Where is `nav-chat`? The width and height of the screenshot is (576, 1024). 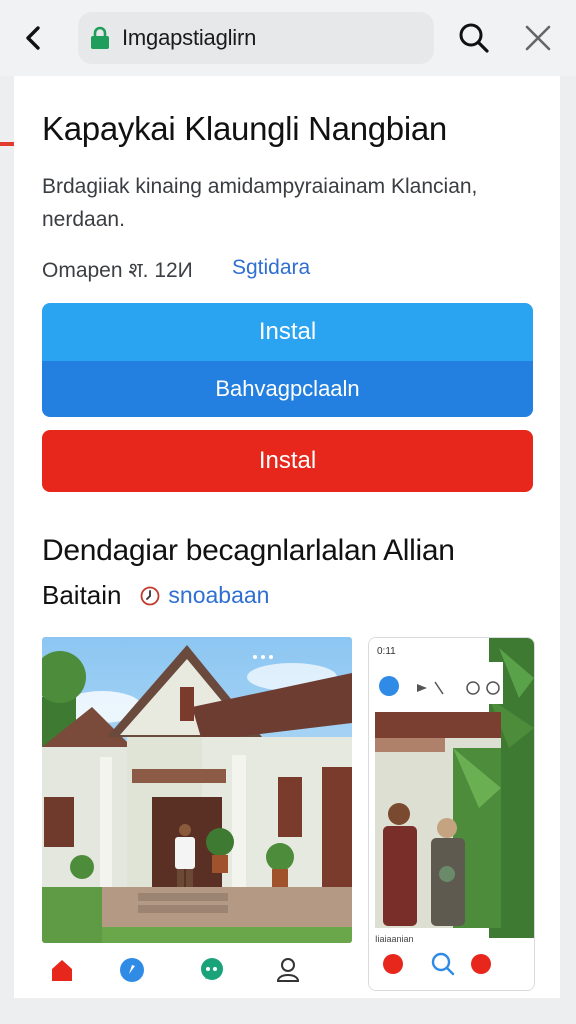 nav-chat is located at coordinates (212, 970).